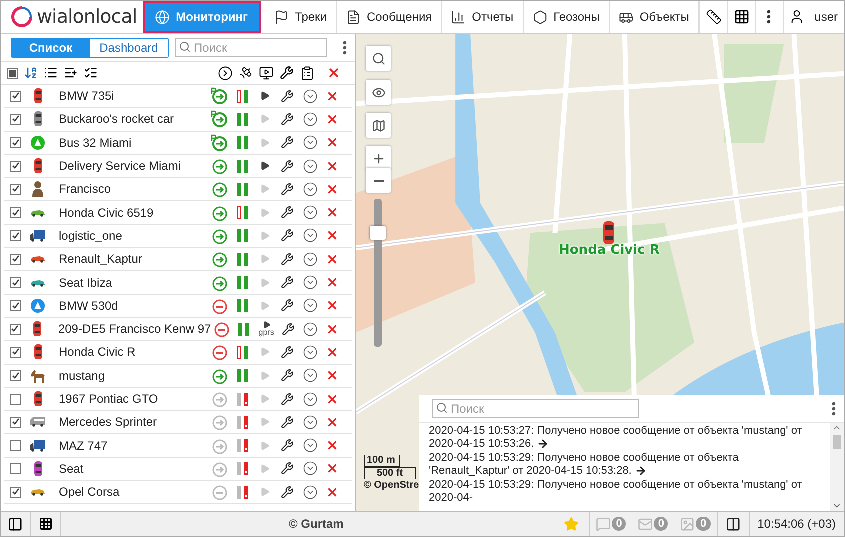 The image size is (845, 537). Describe the element at coordinates (378, 233) in the screenshot. I see `zoom-slider-thumb` at that location.